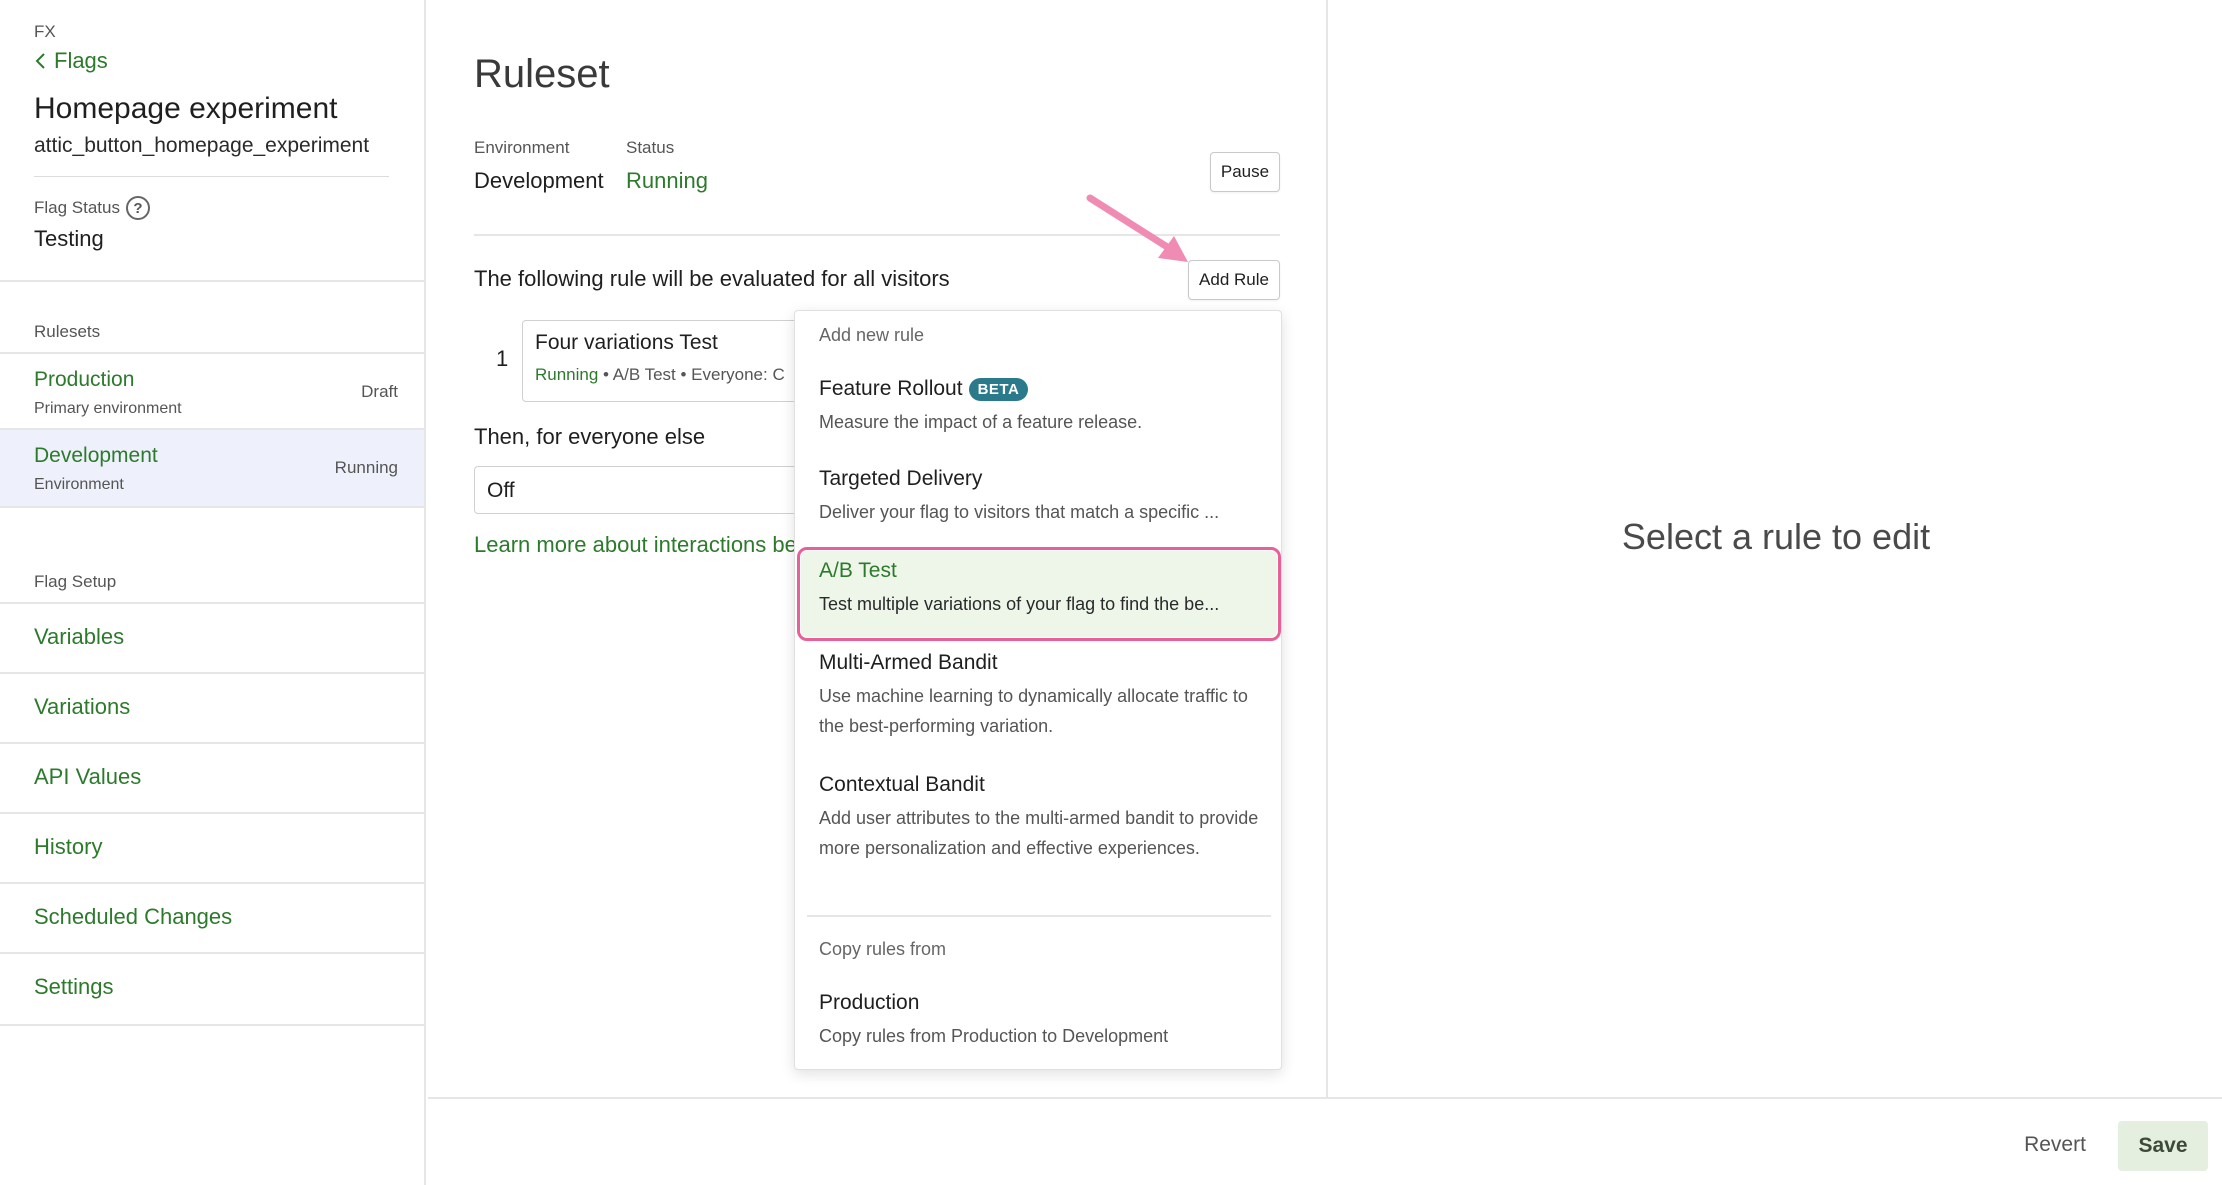 The image size is (2222, 1185). Describe the element at coordinates (901, 478) in the screenshot. I see `menu-item-title: Targeted Delivery` at that location.